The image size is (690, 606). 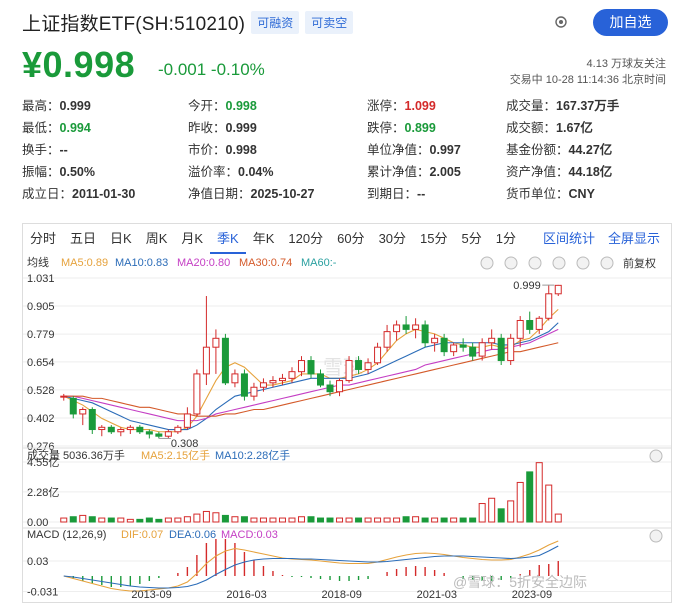 I want to click on add-watchlist-button: 加自选, so click(x=630, y=22).